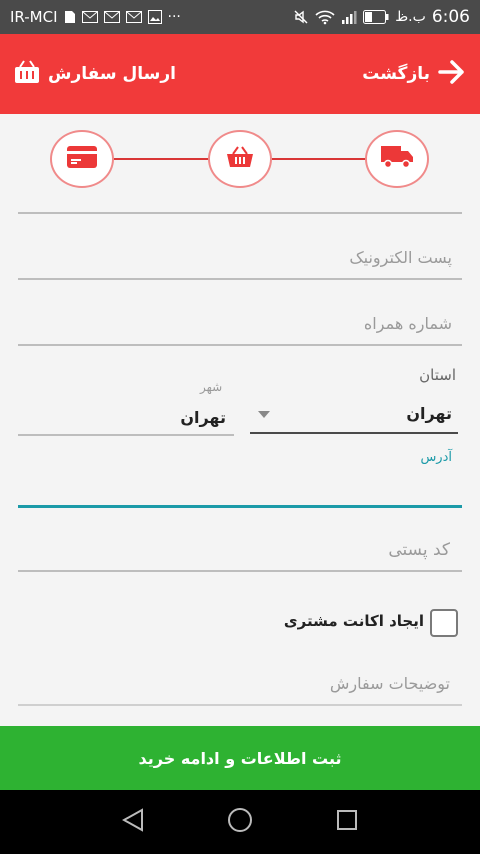 The width and height of the screenshot is (480, 854). I want to click on address-label: آدرس, so click(436, 457).